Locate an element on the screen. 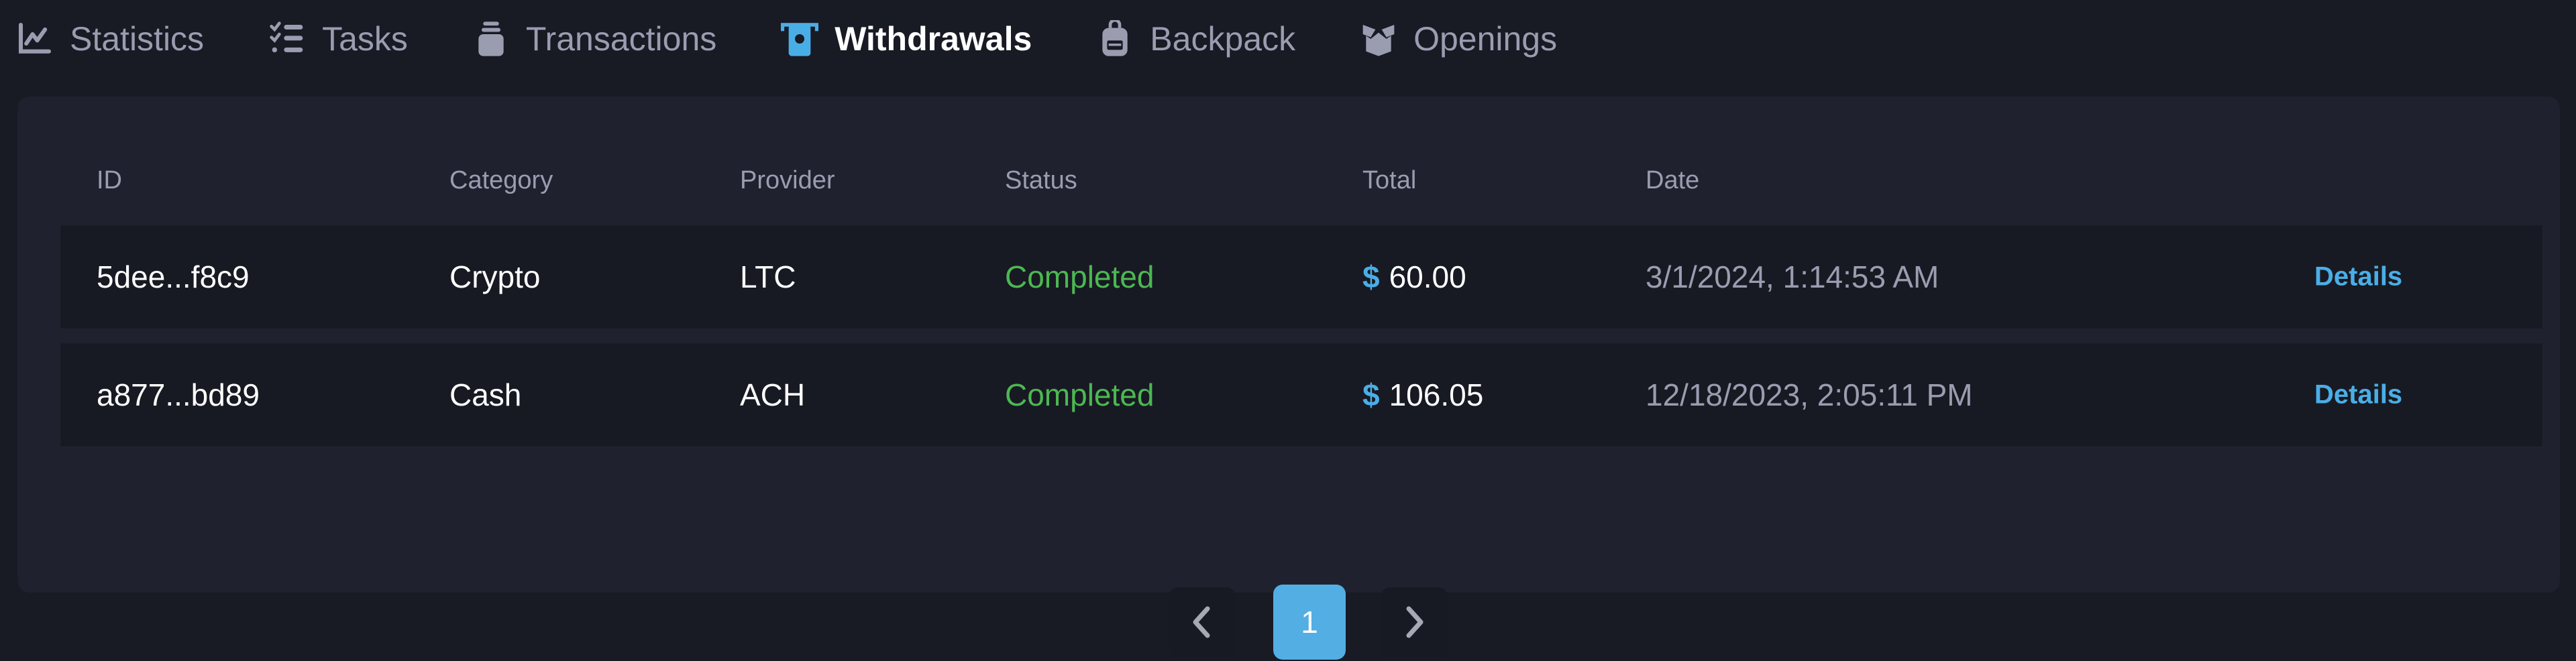 Image resolution: width=2576 pixels, height=661 pixels. tab-label: Tasks is located at coordinates (365, 39).